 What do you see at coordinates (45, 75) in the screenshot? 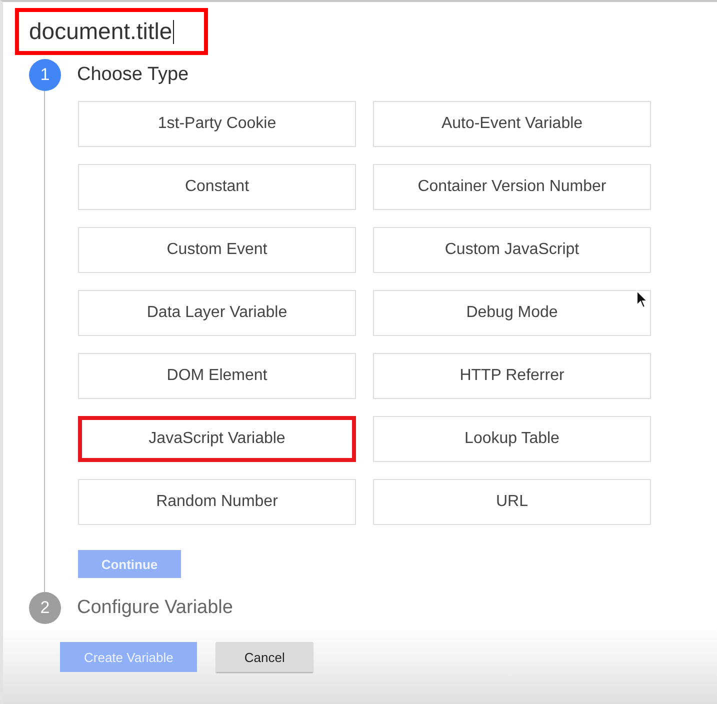
I see `step-number: 1` at bounding box center [45, 75].